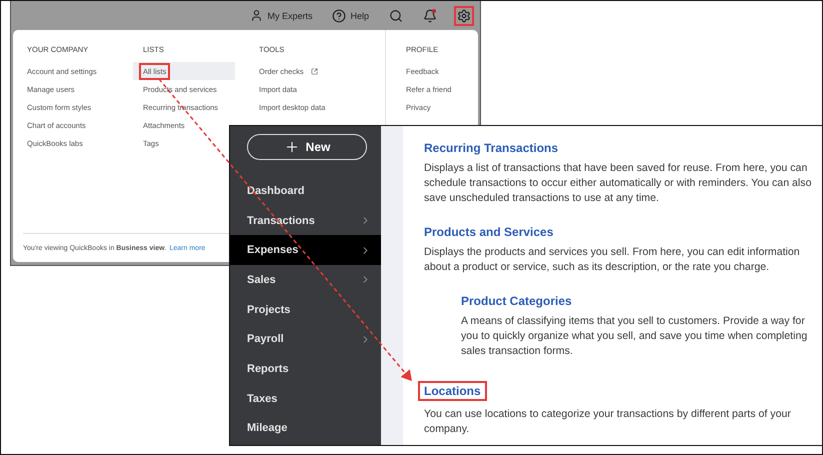 The image size is (823, 455). Describe the element at coordinates (516, 301) in the screenshot. I see `section-link: Product Categories` at that location.